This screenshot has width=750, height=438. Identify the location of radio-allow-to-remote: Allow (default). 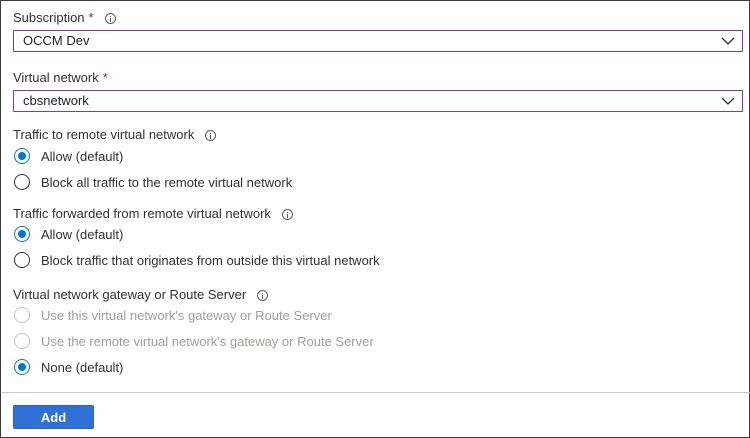
(68, 156).